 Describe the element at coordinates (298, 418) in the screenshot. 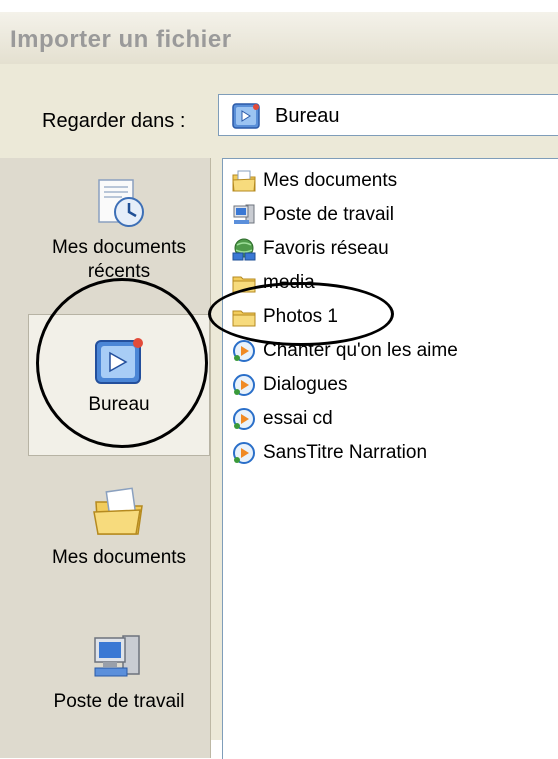

I see `file-label: essai cd` at that location.